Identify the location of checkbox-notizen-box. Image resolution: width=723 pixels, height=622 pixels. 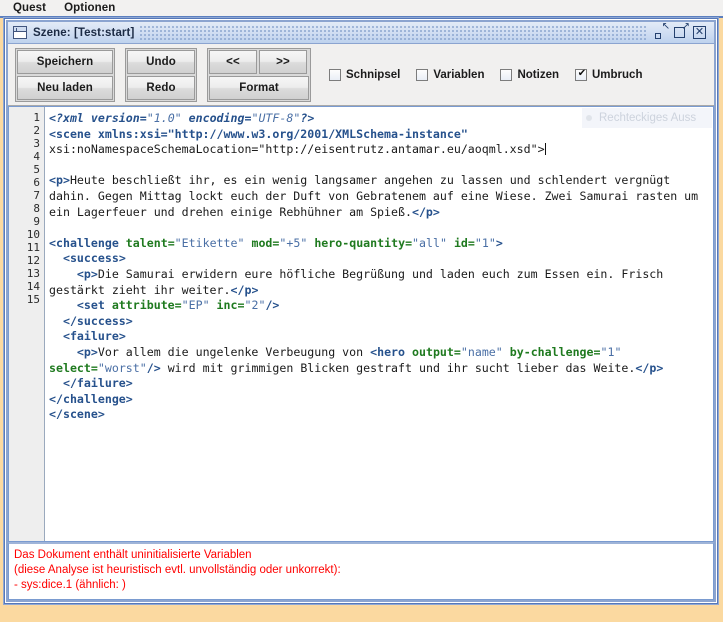
(506, 74).